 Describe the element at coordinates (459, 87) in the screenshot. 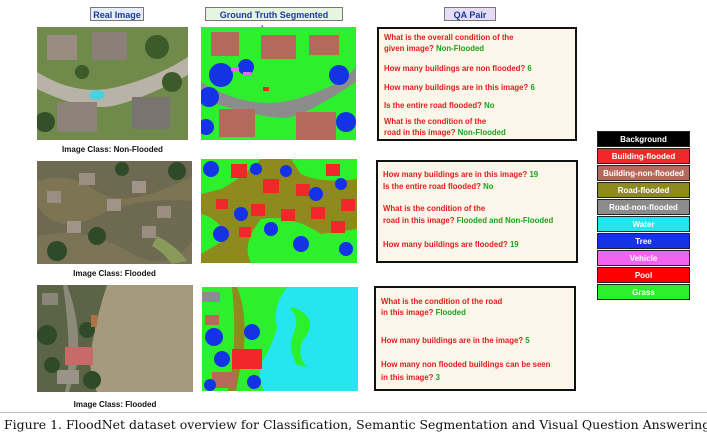

I see `qa-1-line-4: How many buildings are in this image? 6` at that location.